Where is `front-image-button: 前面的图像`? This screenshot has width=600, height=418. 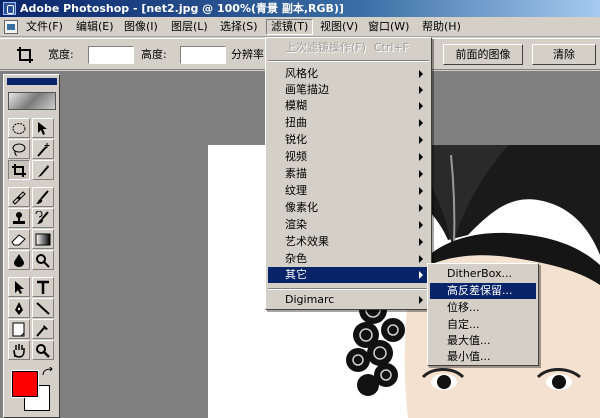
front-image-button: 前面的图像 is located at coordinates (483, 54).